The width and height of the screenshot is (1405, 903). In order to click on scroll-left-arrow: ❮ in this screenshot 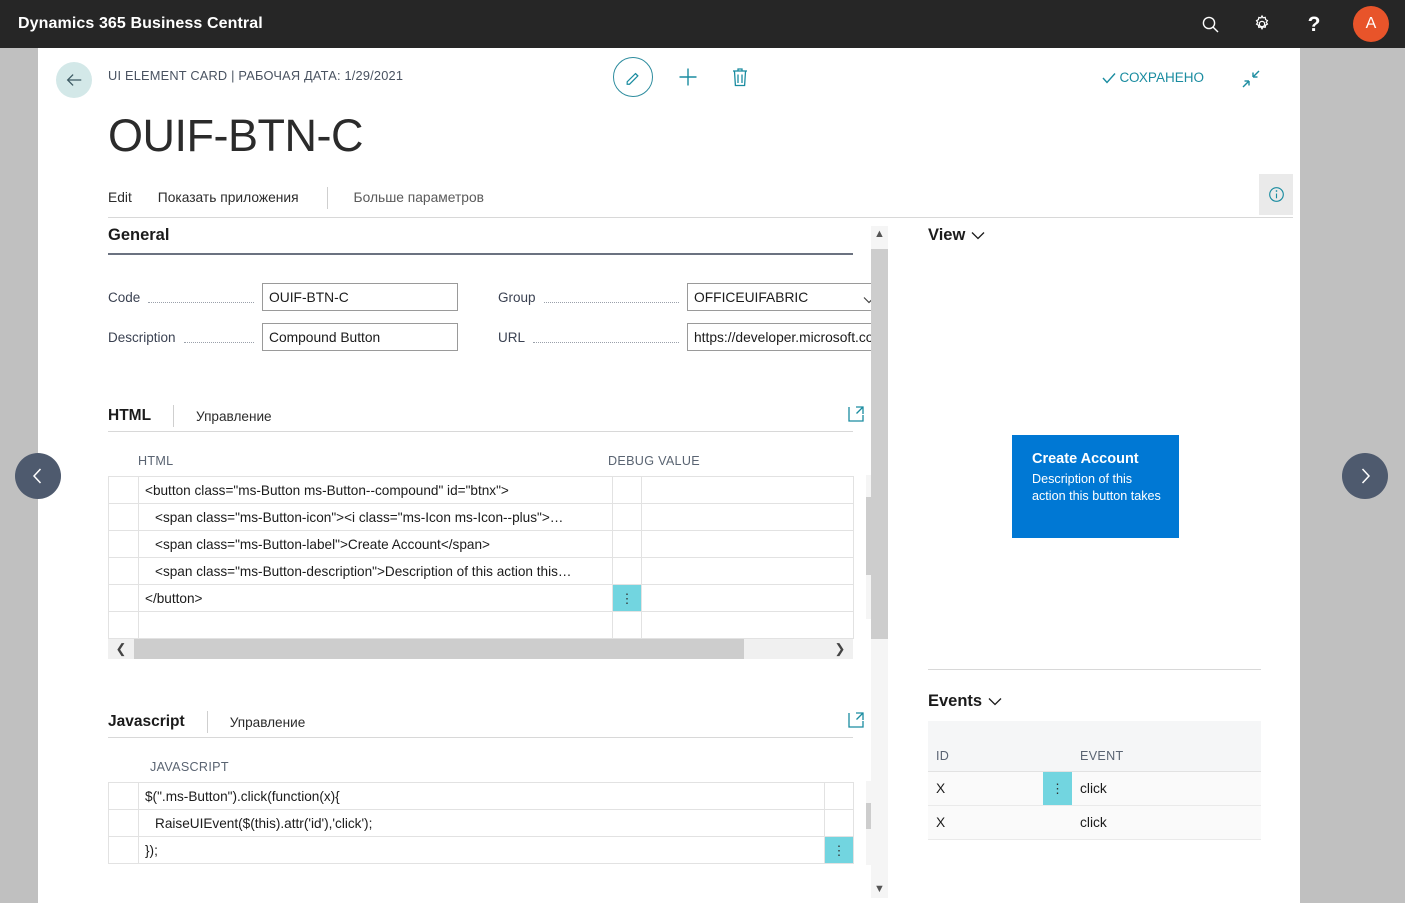, I will do `click(121, 649)`.